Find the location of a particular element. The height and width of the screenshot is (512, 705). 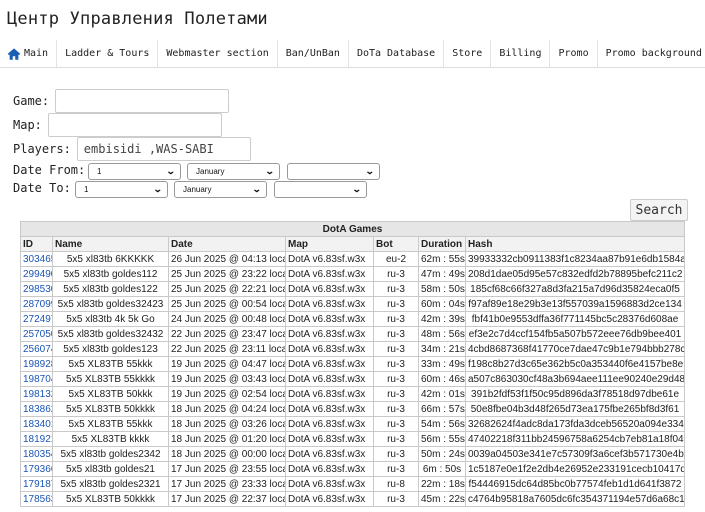

search-button: Search is located at coordinates (659, 210).